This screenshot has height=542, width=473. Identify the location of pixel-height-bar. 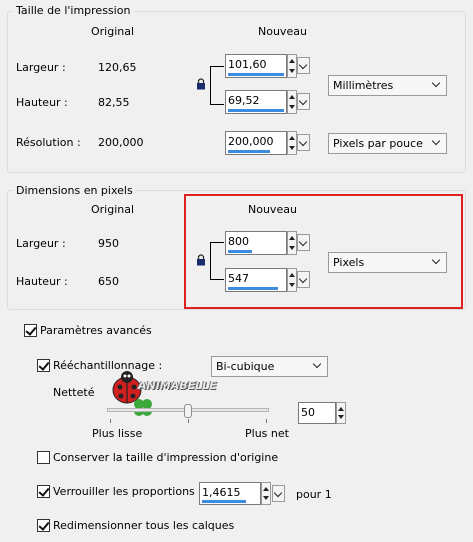
(253, 288).